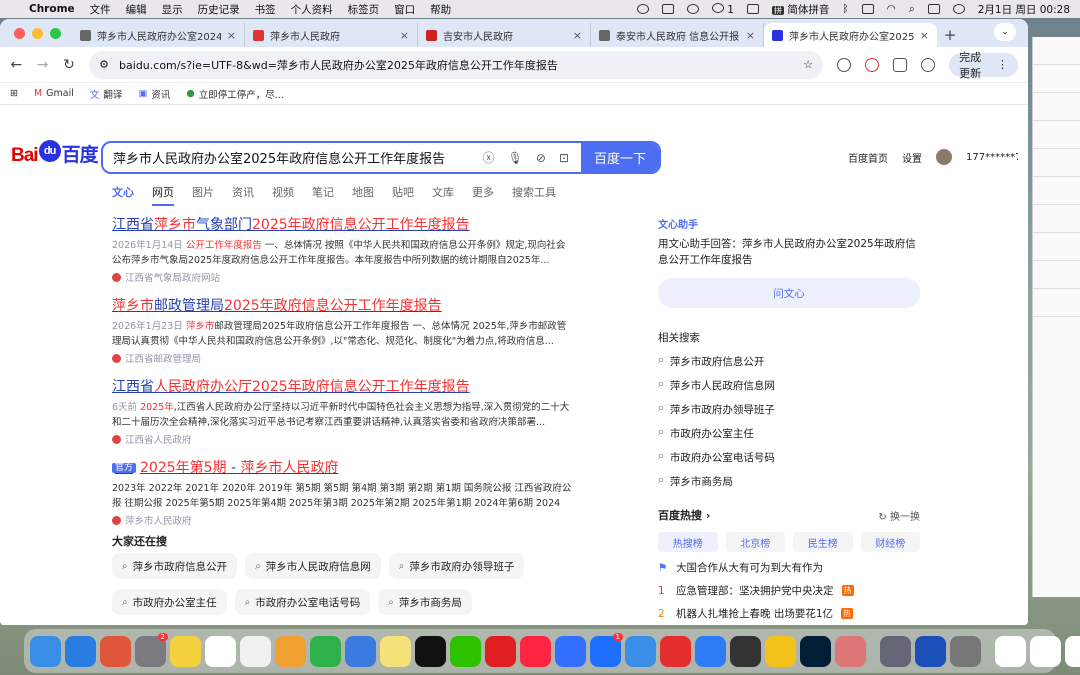  What do you see at coordinates (500, 651) in the screenshot?
I see `dock-netease-music-icon` at bounding box center [500, 651].